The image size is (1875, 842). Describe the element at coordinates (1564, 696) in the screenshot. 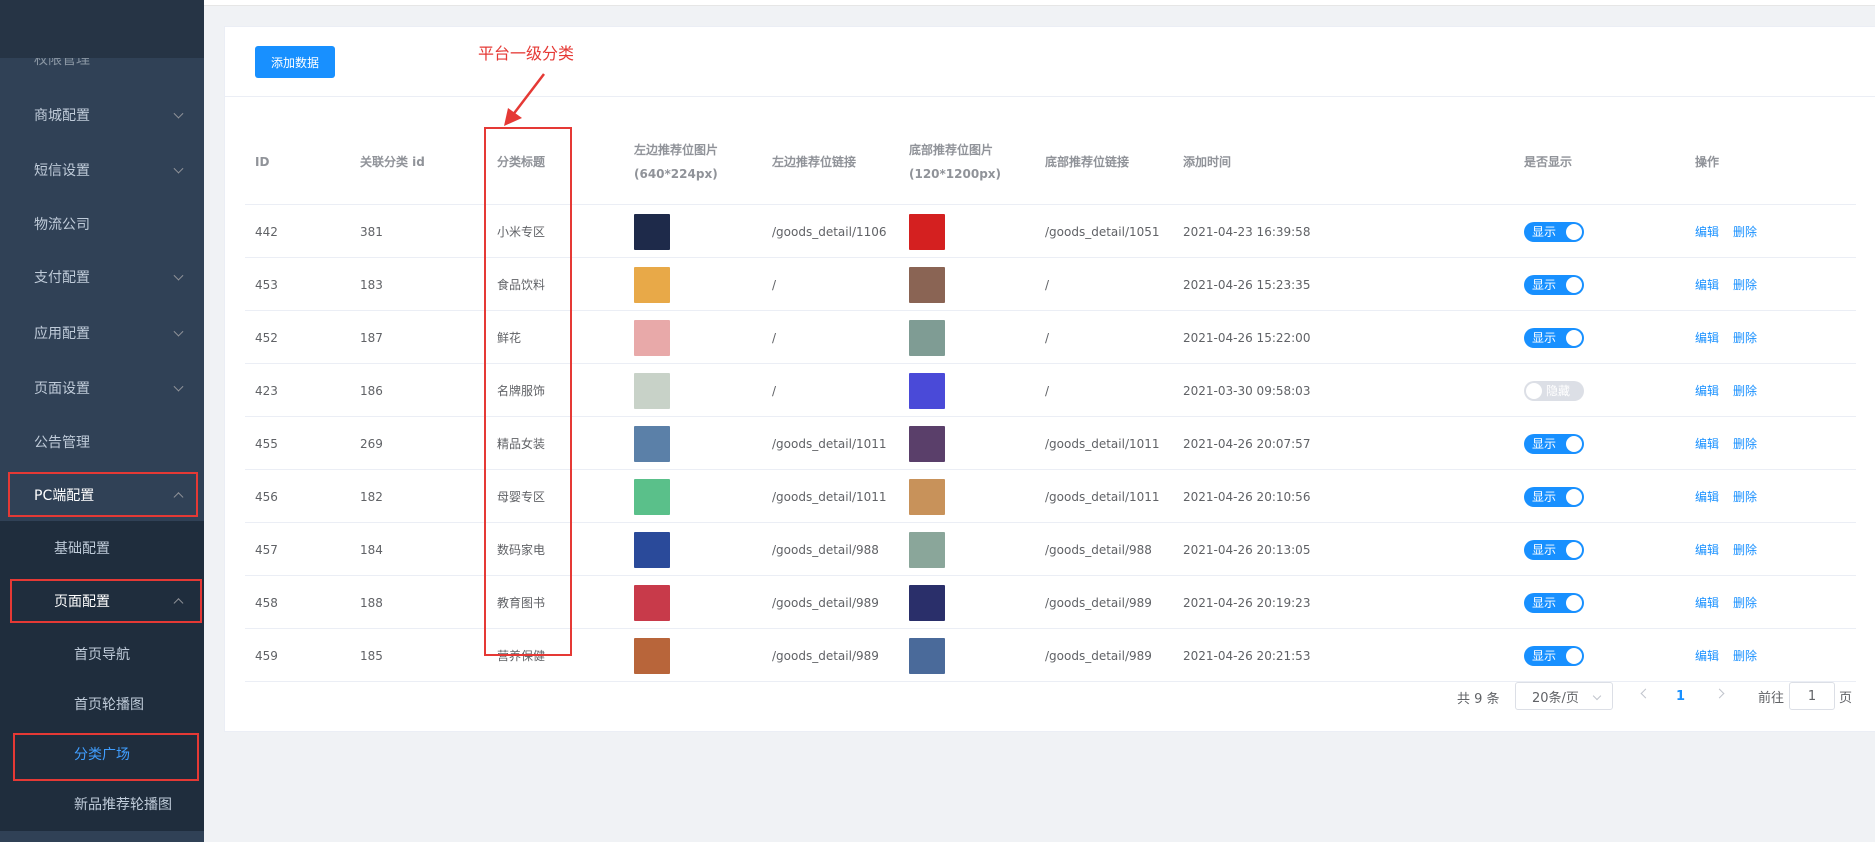

I see `page-size-select: 20条/页` at that location.